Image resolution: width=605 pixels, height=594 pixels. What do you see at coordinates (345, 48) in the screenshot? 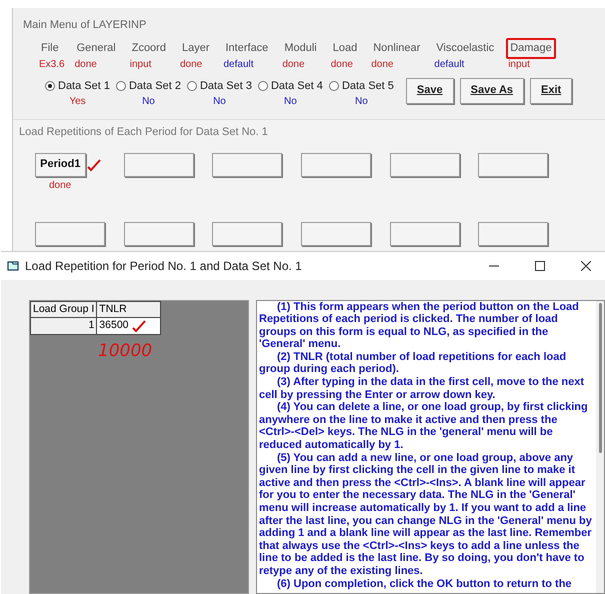
I see `menu-item: Load` at bounding box center [345, 48].